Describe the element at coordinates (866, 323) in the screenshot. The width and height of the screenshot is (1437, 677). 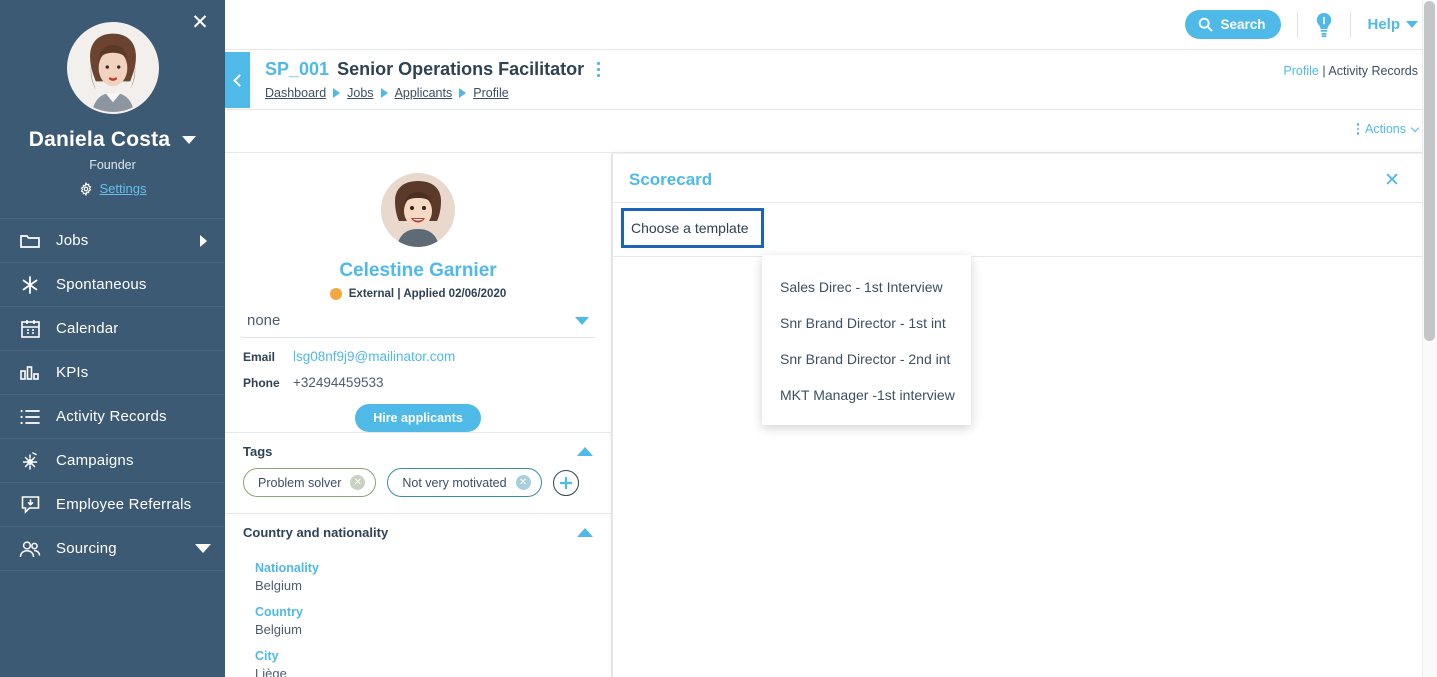
I see `template-option: Snr Brand Director - 1st int` at that location.